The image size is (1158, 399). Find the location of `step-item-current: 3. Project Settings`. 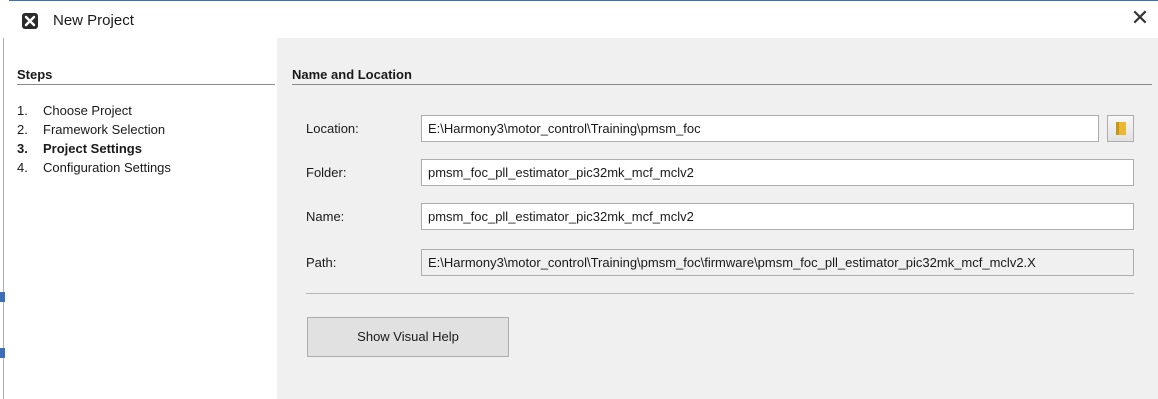

step-item-current: 3. Project Settings is located at coordinates (94, 148).